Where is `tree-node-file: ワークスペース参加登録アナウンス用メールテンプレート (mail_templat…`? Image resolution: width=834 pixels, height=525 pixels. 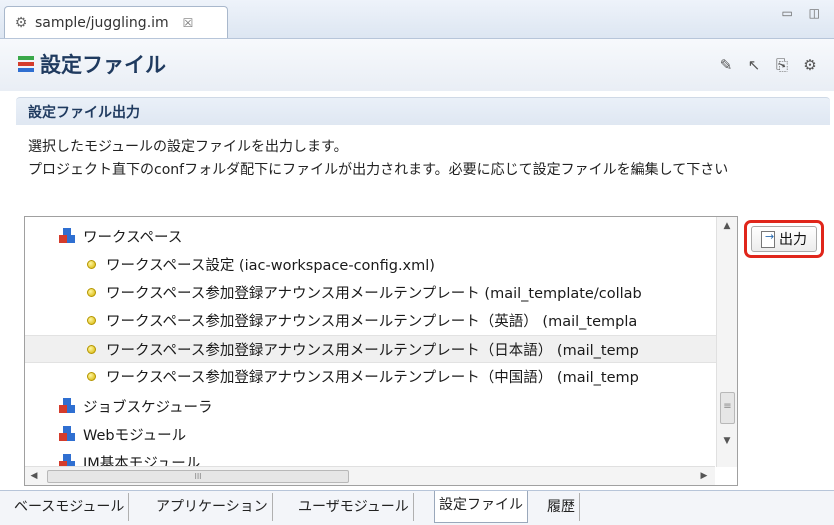
tree-node-file: ワークスペース参加登録アナウンス用メールテンプレート (mail_templat… is located at coordinates (381, 292).